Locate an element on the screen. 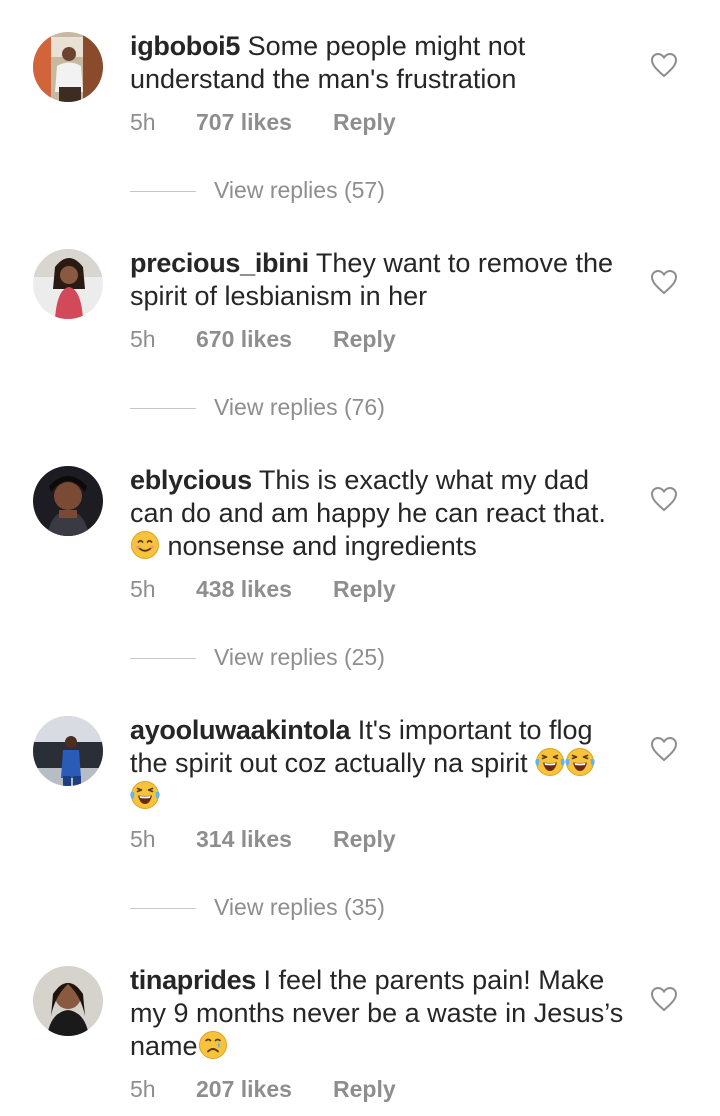 This screenshot has width=720, height=1116. view-replies-button: View replies (76) is located at coordinates (257, 407).